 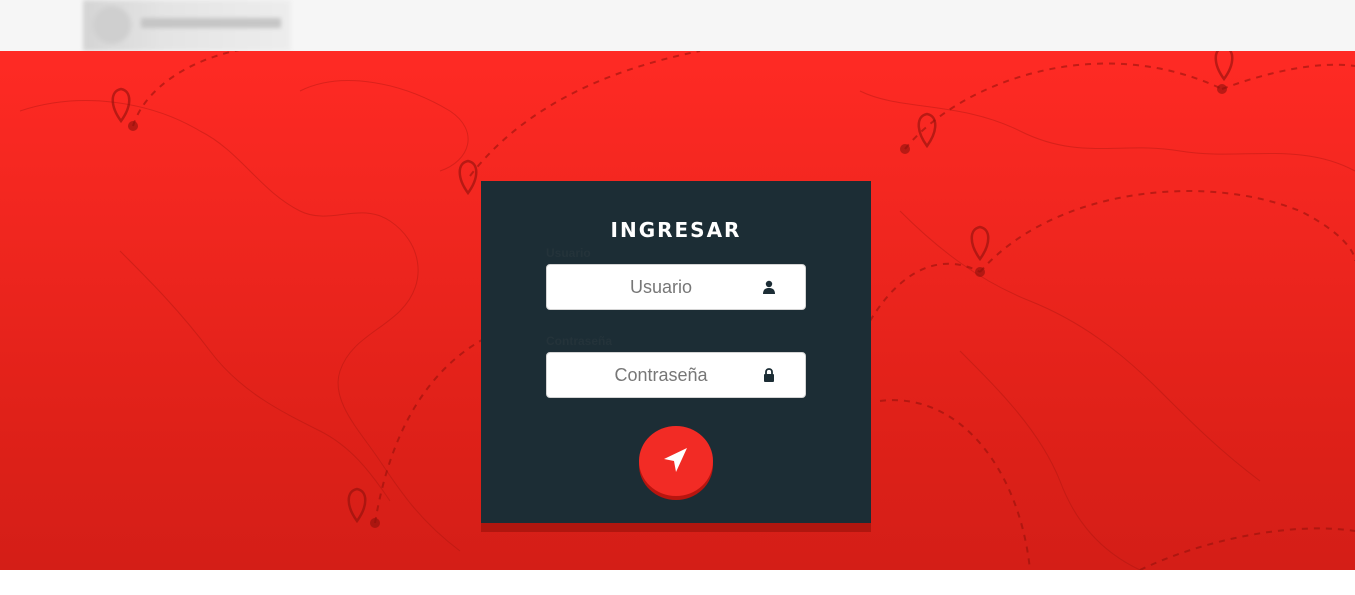 I want to click on password-label: Contraseña, so click(x=579, y=341).